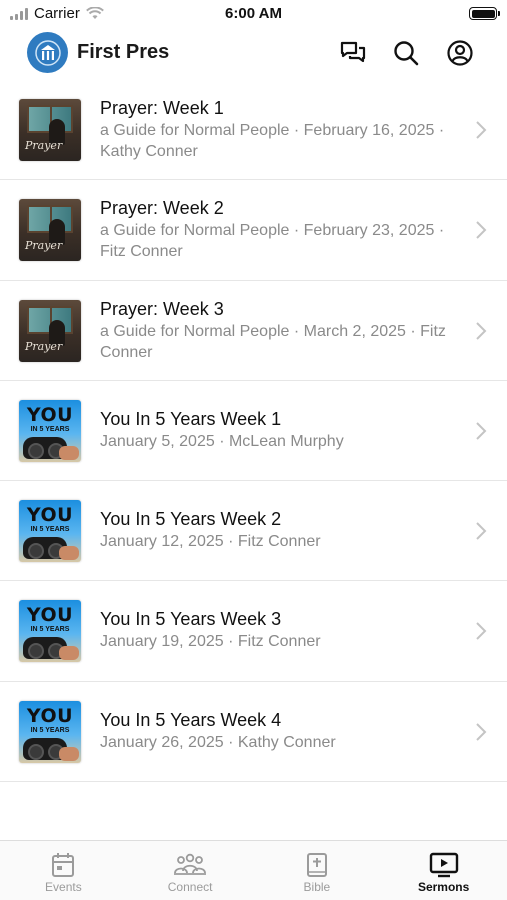  I want to click on messages-button, so click(353, 53).